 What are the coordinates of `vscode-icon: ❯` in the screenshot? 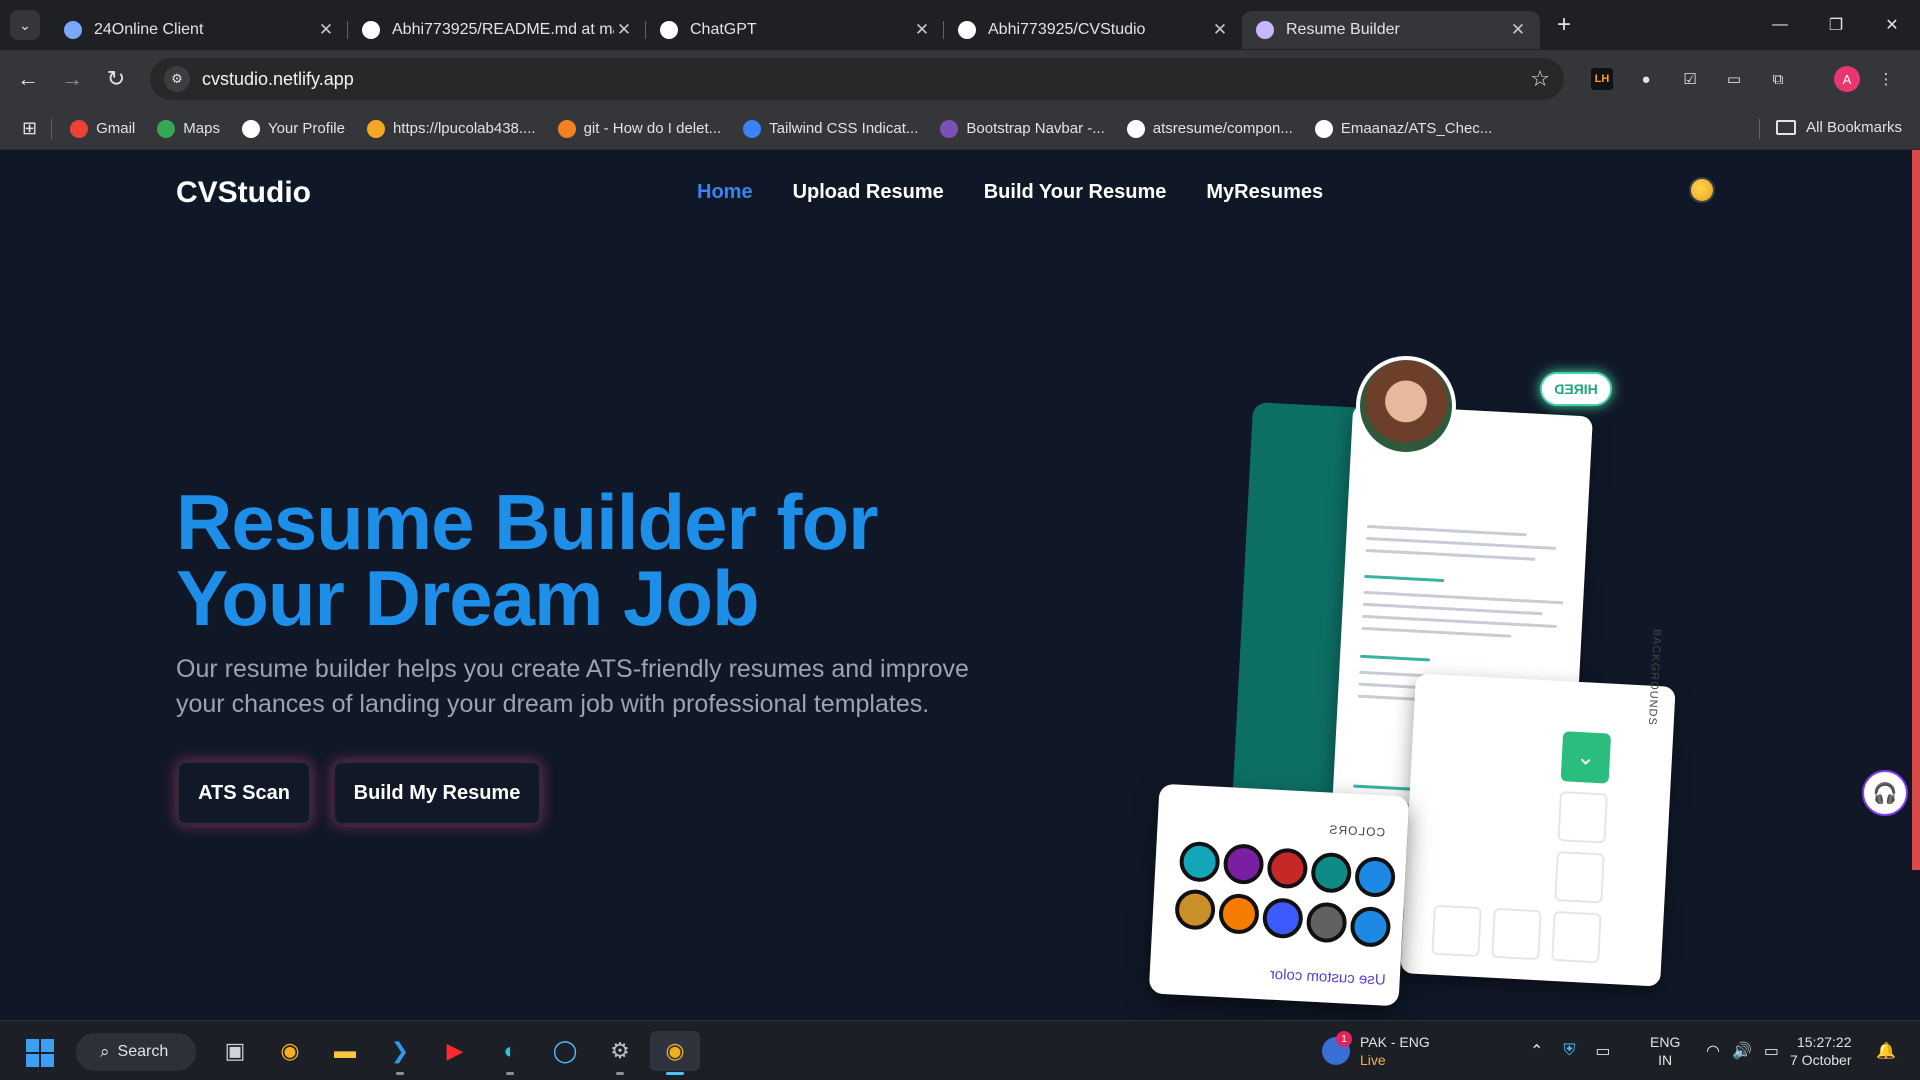 It's located at (400, 1053).